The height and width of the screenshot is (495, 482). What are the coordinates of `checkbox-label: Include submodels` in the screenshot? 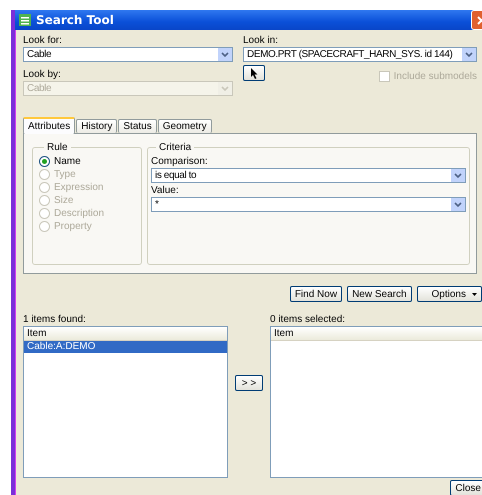 It's located at (435, 76).